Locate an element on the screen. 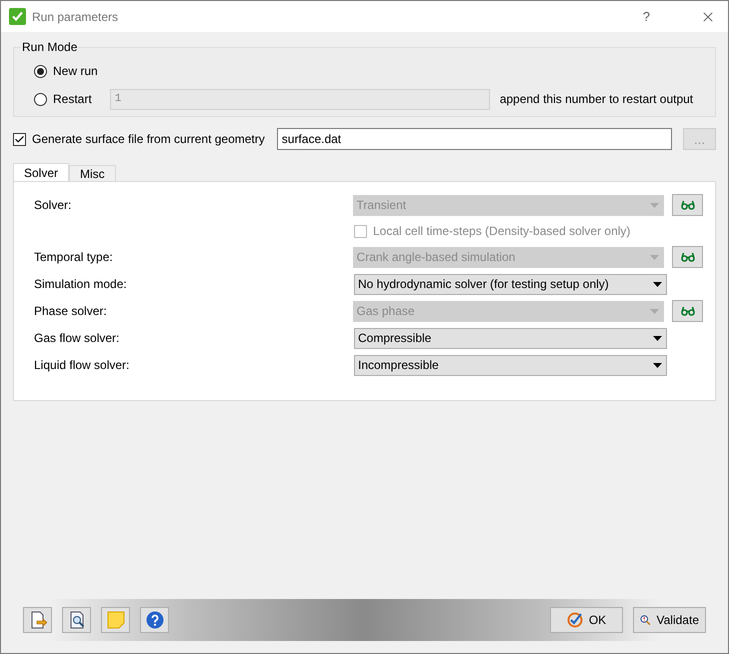 This screenshot has height=654, width=729. restart-hint: append this number to restart output is located at coordinates (597, 99).